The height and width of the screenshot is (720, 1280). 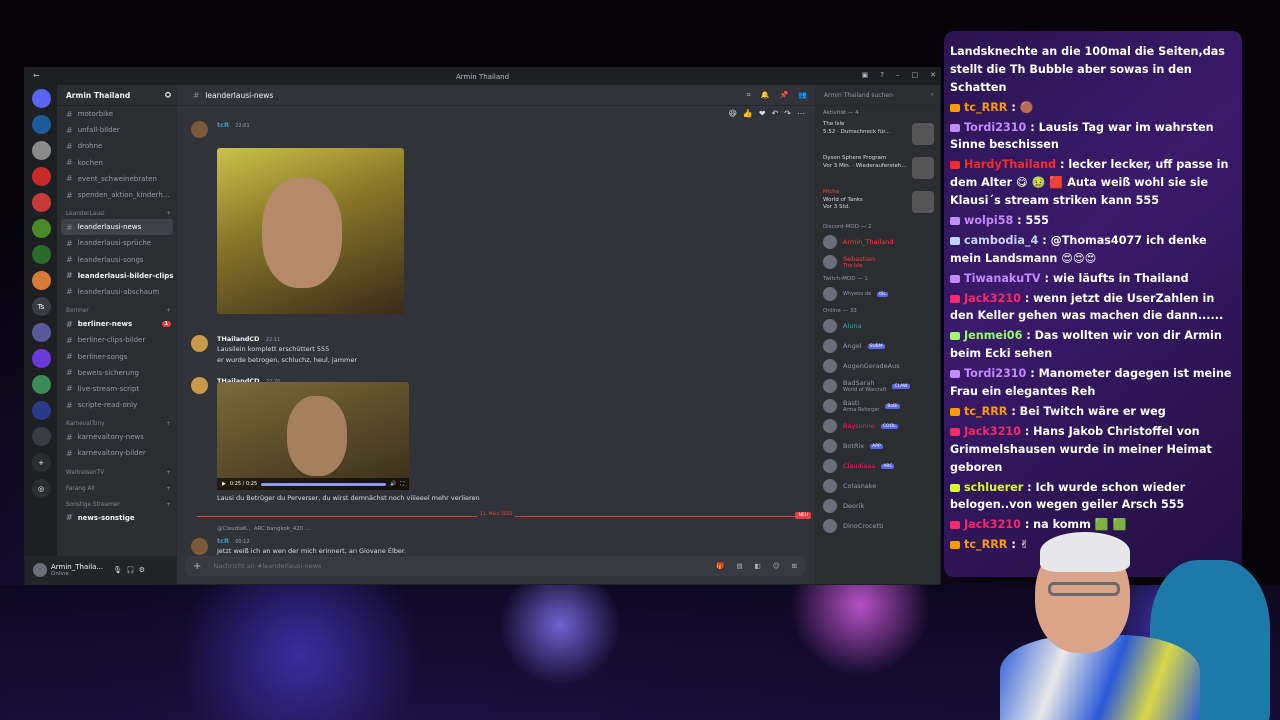 I want to click on heart-icon: ❤, so click(x=762, y=113).